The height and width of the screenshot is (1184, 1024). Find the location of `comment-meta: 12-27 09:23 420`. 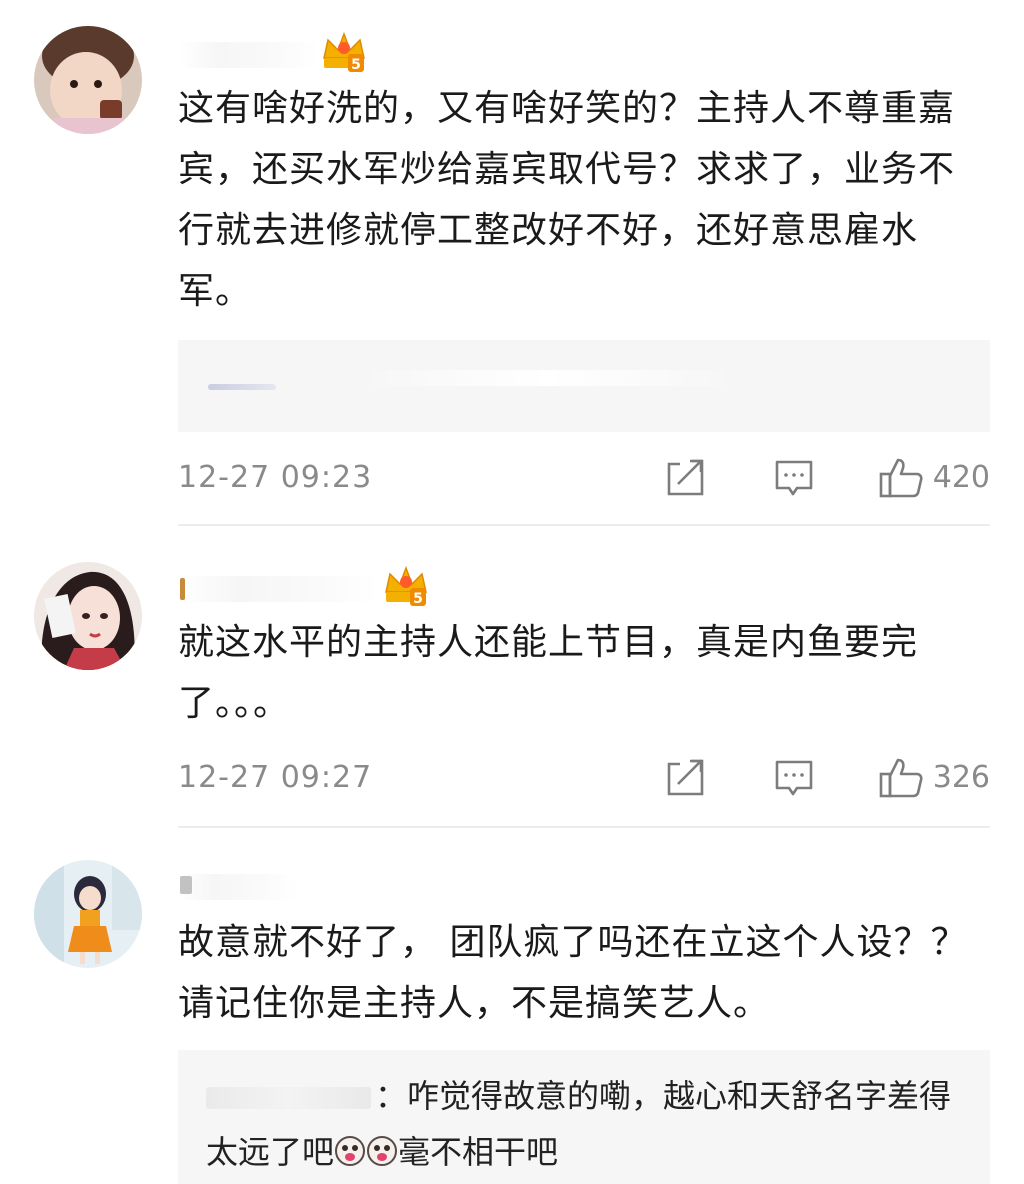

comment-meta: 12-27 09:23 420 is located at coordinates (584, 478).